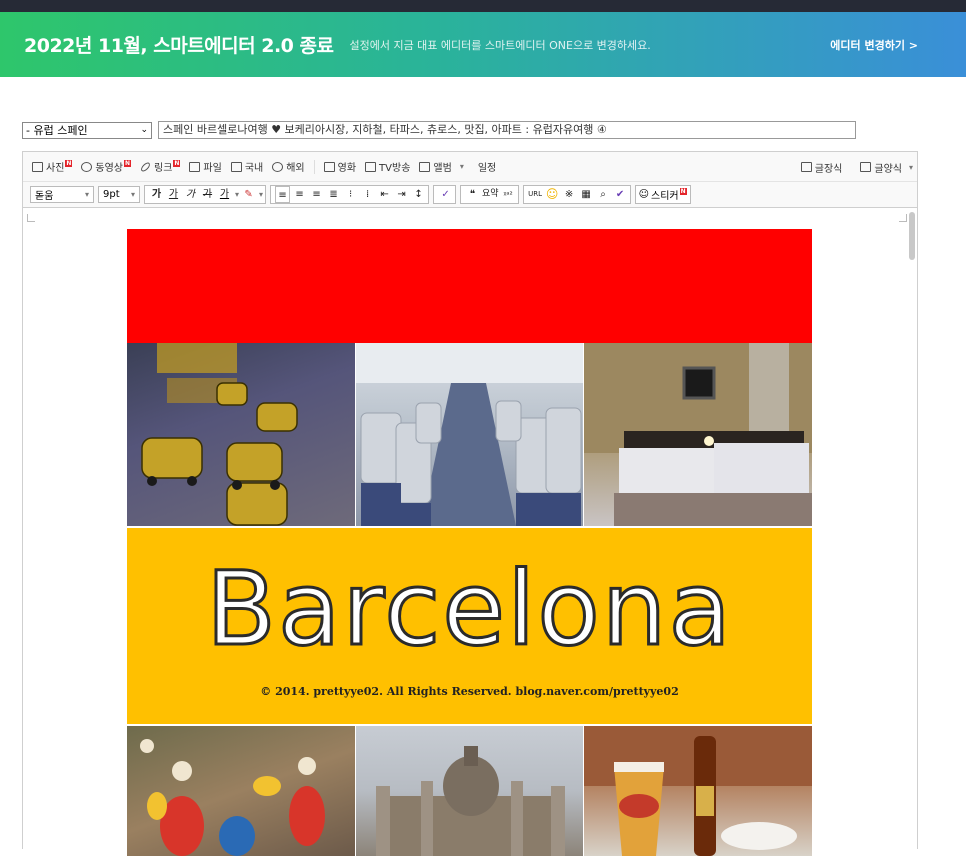 This screenshot has width=966, height=856. I want to click on outdent-icon: ⇤, so click(384, 194).